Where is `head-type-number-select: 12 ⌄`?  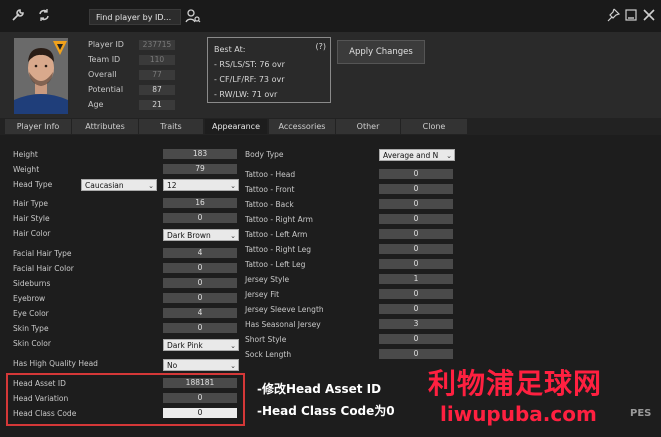
head-type-number-select: 12 ⌄ is located at coordinates (201, 185).